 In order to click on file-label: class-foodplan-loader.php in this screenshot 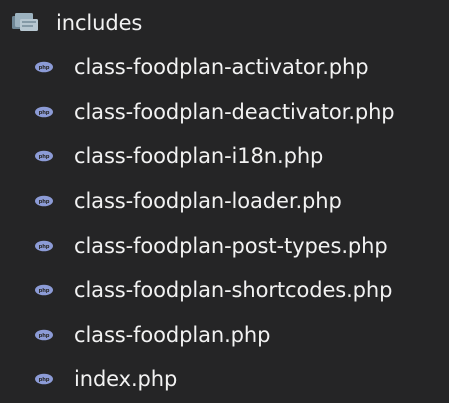, I will do `click(208, 201)`.